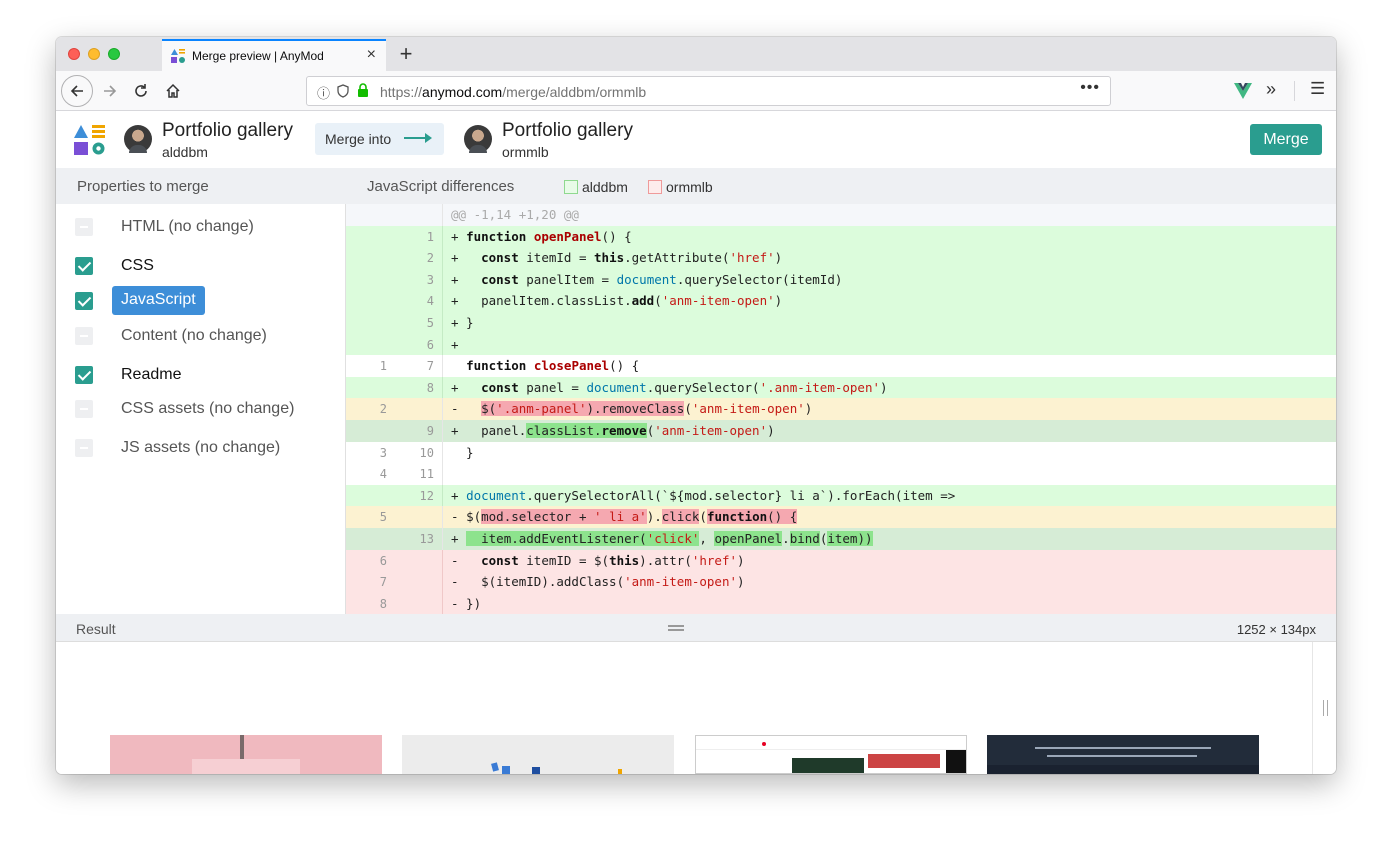 The image size is (1392, 849). What do you see at coordinates (538, 517) in the screenshot?
I see `code-token: mod.selector +` at bounding box center [538, 517].